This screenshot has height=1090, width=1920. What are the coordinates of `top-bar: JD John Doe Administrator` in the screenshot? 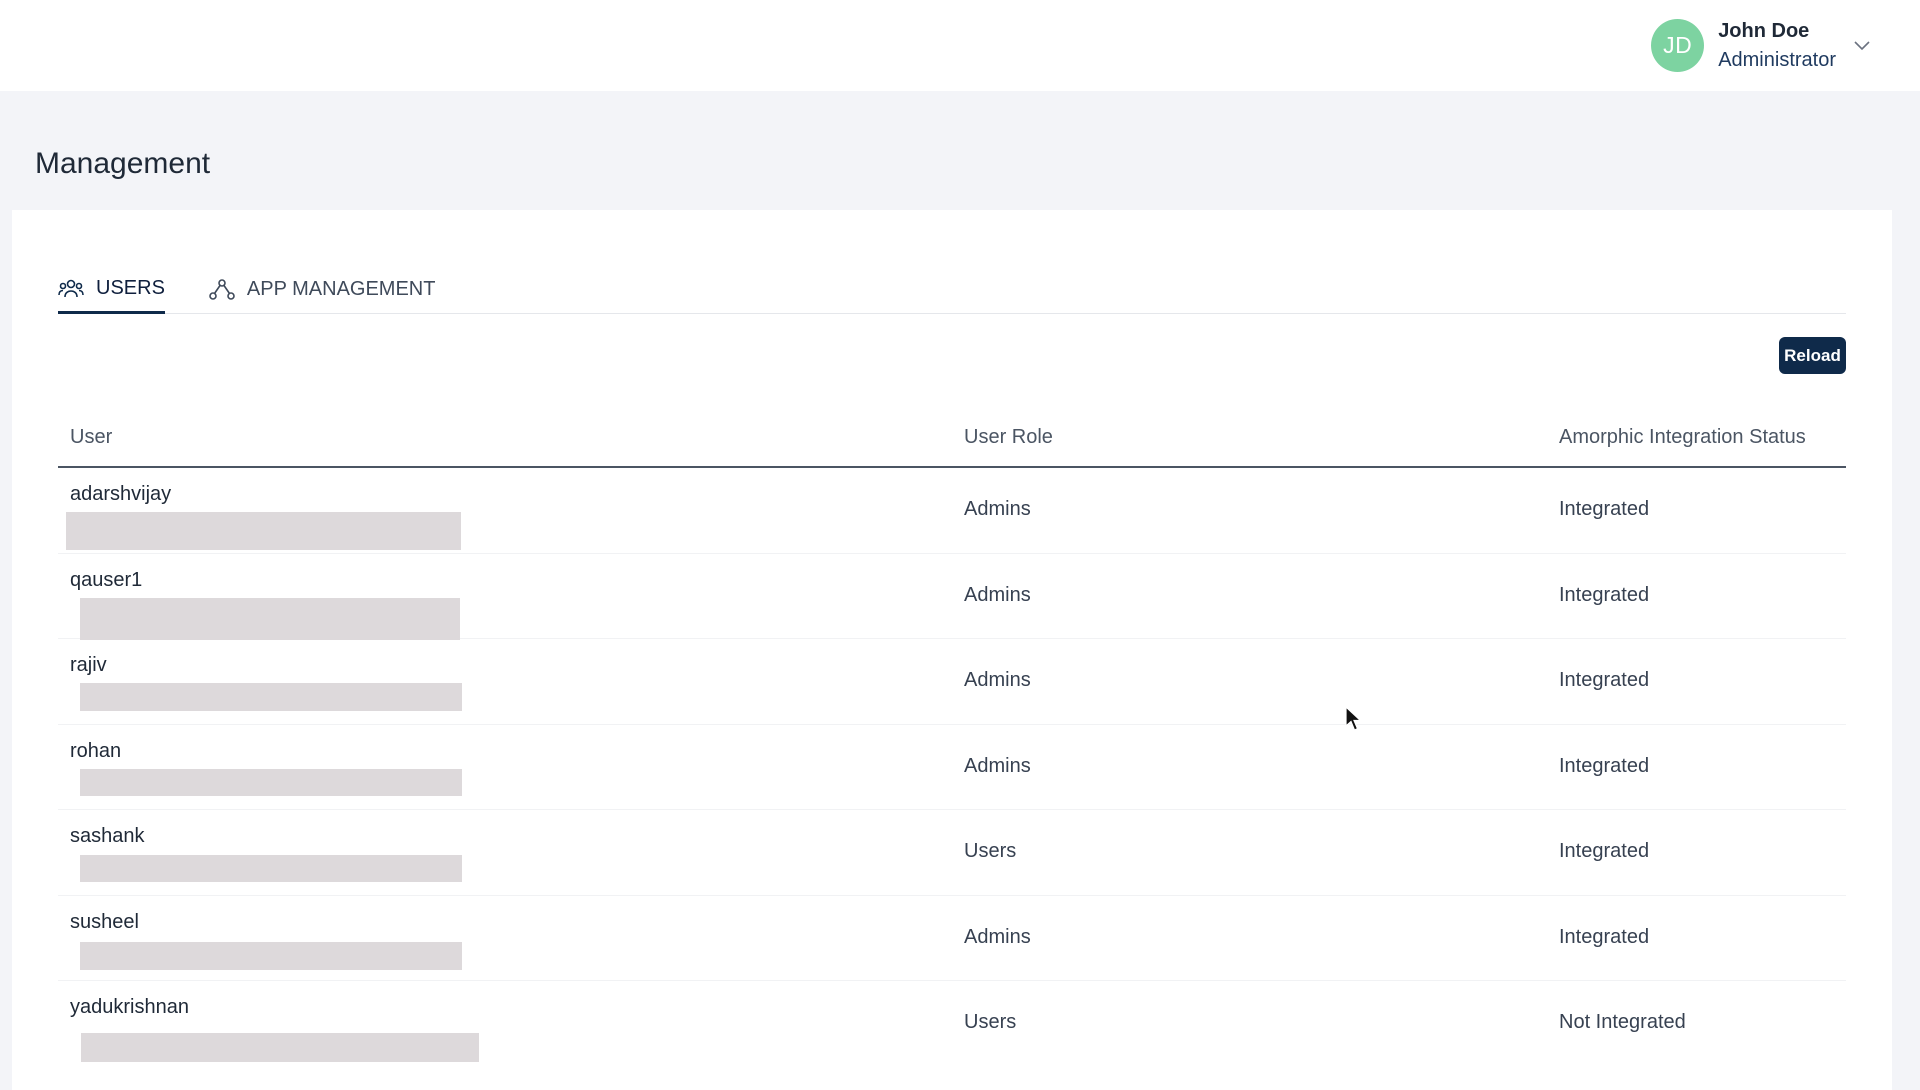 It's located at (960, 45).